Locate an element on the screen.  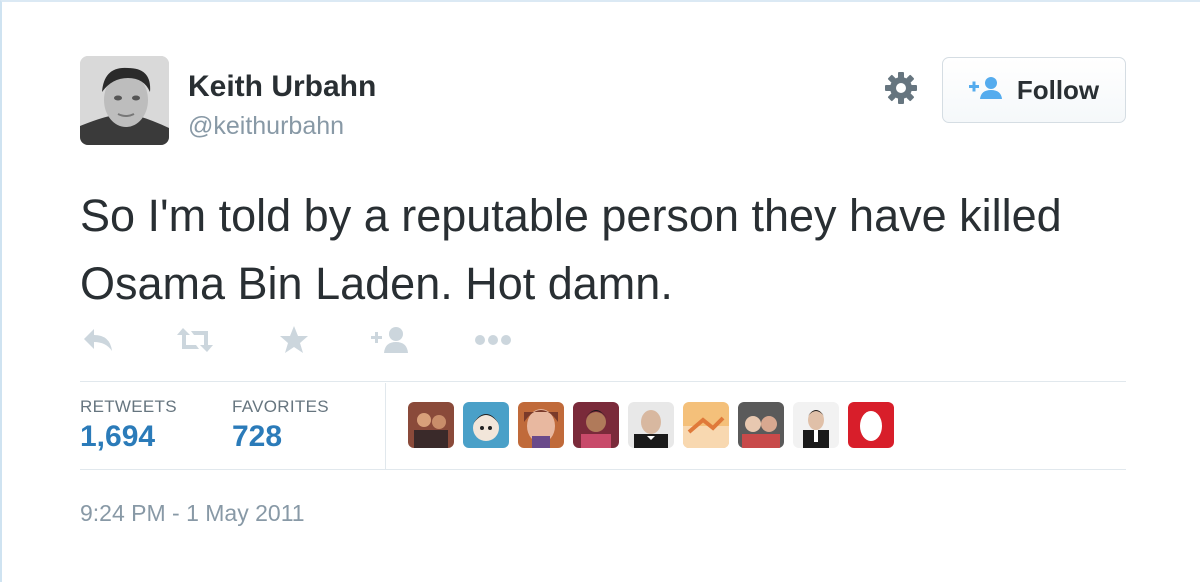
favorite-star-icon is located at coordinates (294, 340).